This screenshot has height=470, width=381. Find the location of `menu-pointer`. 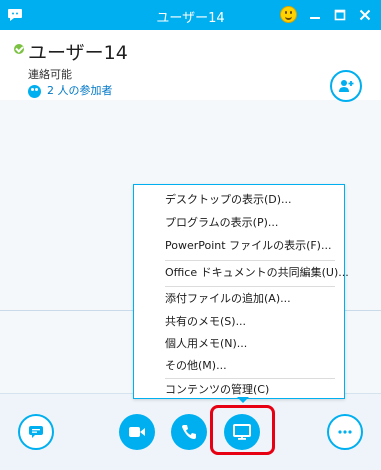

menu-pointer is located at coordinates (243, 400).